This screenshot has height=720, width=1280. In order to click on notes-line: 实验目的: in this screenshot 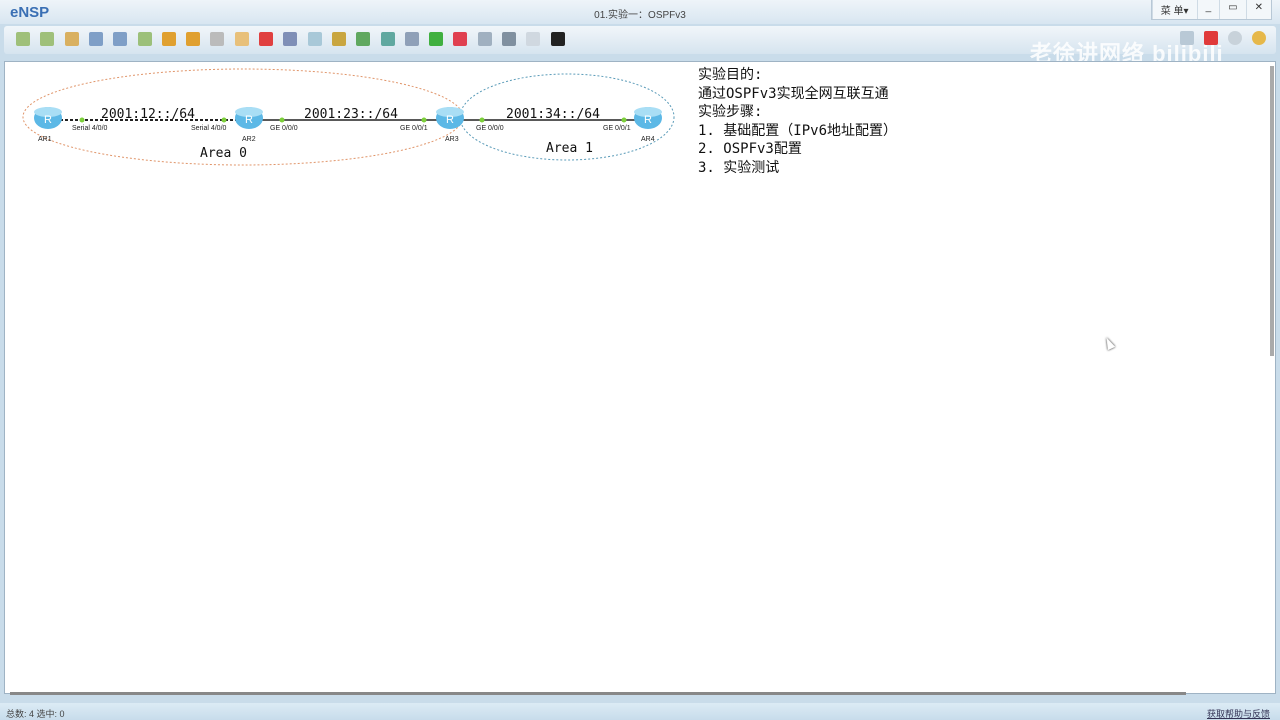, I will do `click(730, 75)`.